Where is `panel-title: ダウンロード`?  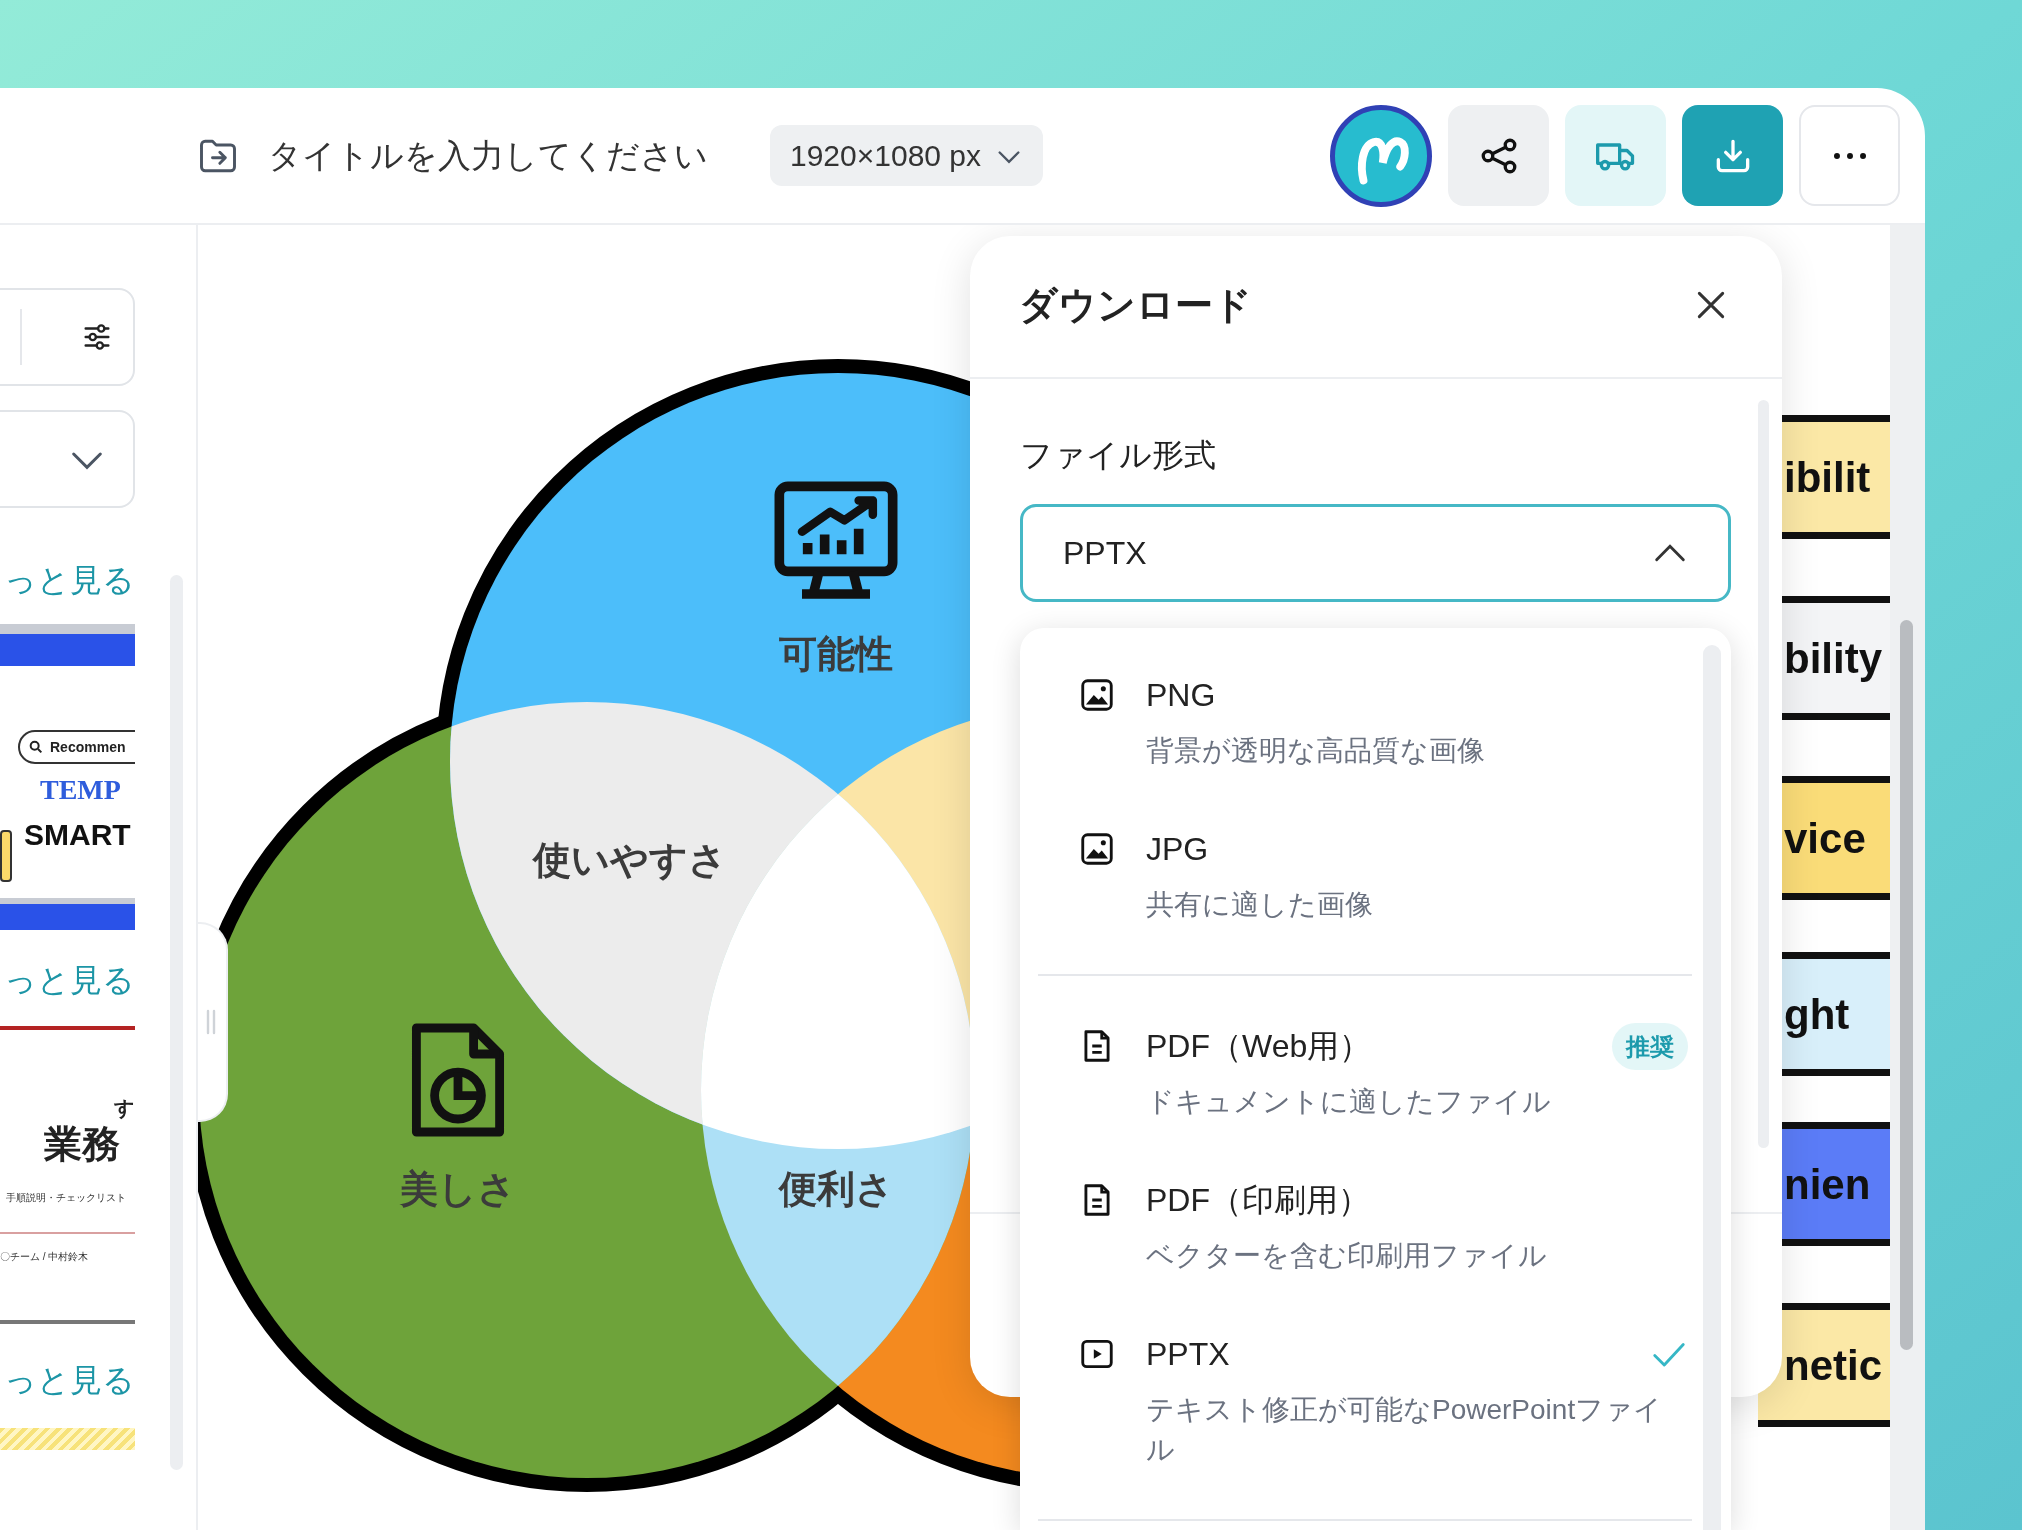
panel-title: ダウンロード is located at coordinates (1135, 305).